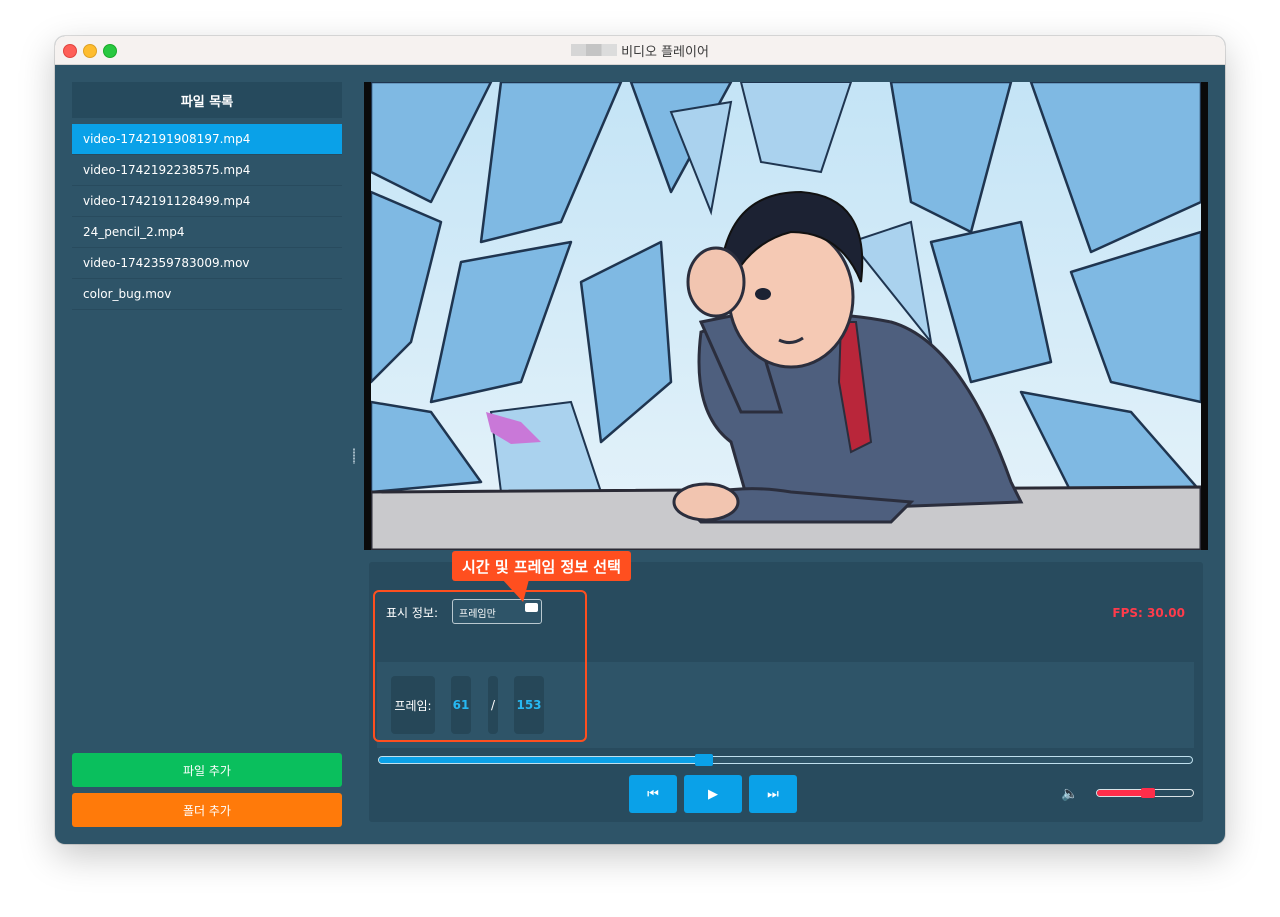  I want to click on redacted-app-name, so click(594, 50).